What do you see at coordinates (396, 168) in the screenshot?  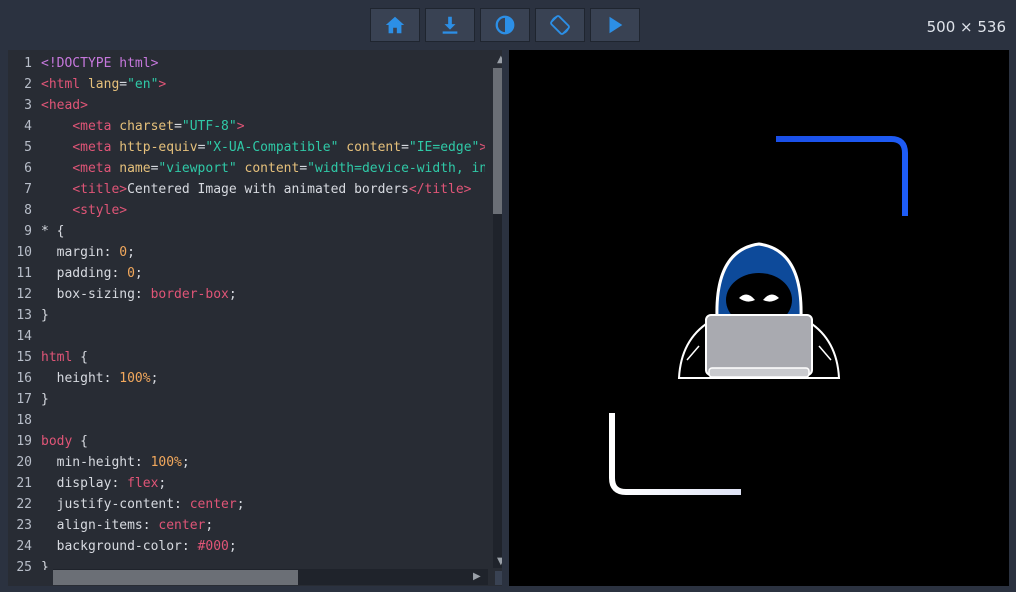 I see `code-token: "width=device-width, ini` at bounding box center [396, 168].